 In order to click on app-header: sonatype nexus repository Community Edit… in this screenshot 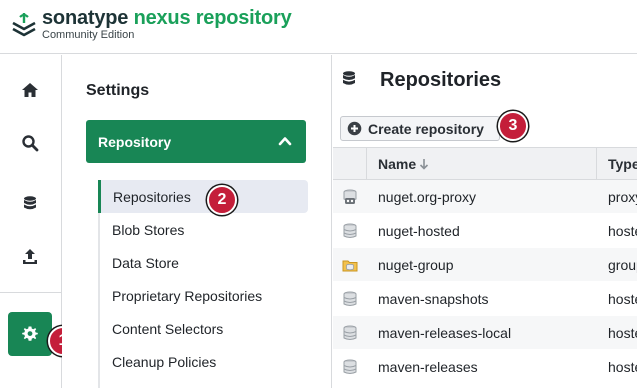, I will do `click(318, 27)`.